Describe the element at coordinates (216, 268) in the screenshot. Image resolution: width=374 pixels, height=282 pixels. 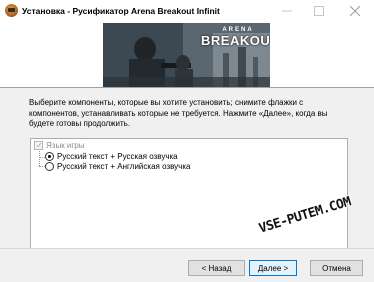
I see `back-button: < Назад` at that location.